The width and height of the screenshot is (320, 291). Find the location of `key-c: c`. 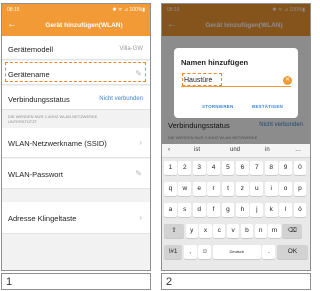

key-c: c is located at coordinates (219, 231).